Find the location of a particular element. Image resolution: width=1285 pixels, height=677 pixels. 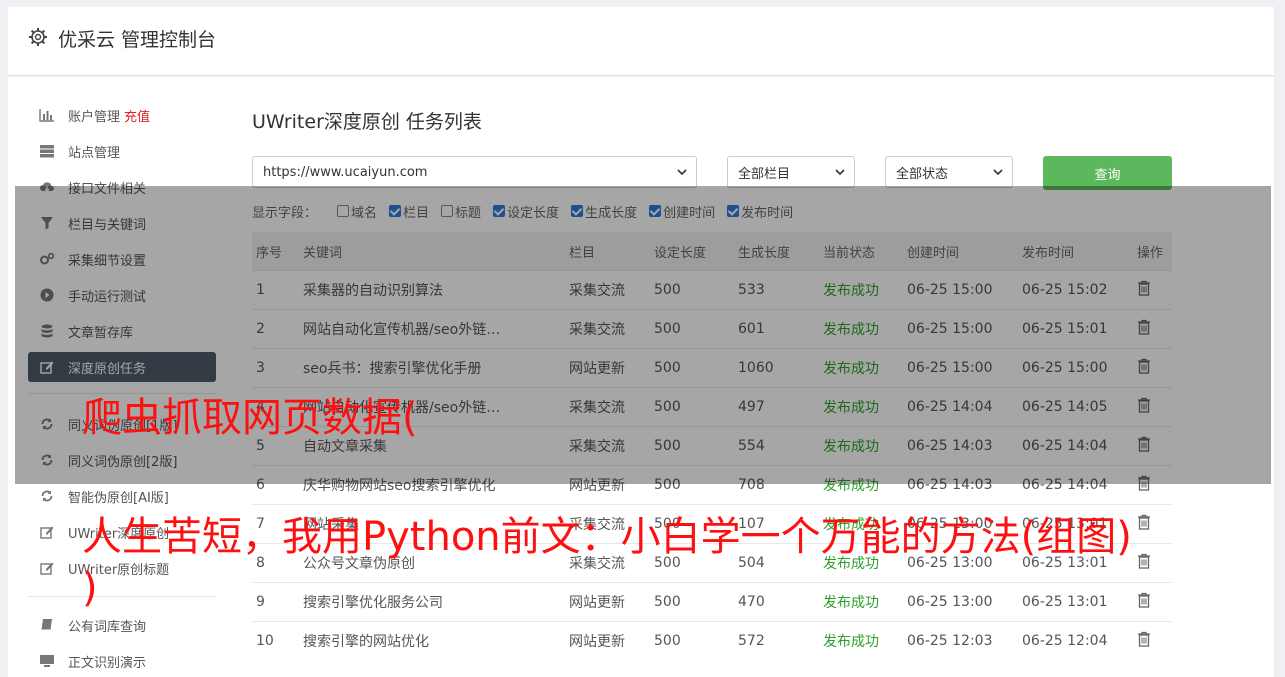

status-select-value: 全部状态 is located at coordinates (922, 174).